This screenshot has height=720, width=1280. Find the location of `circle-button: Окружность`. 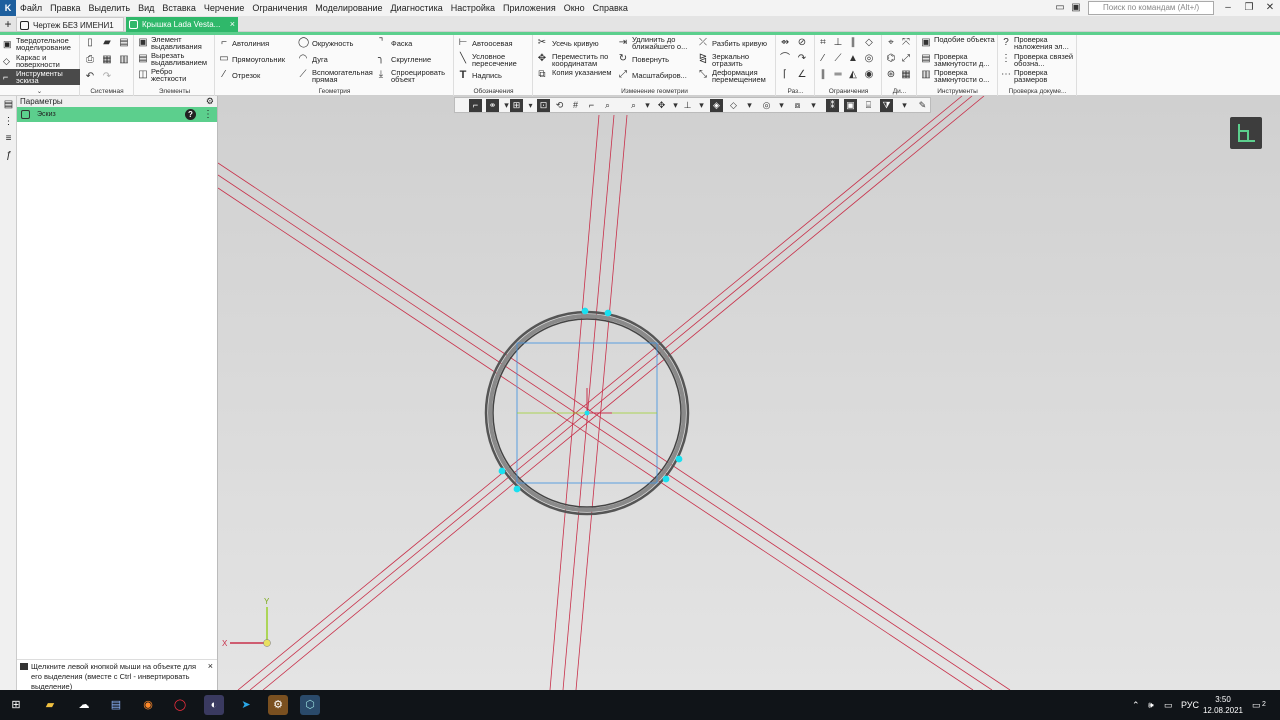

circle-button: Окружность is located at coordinates (332, 44).